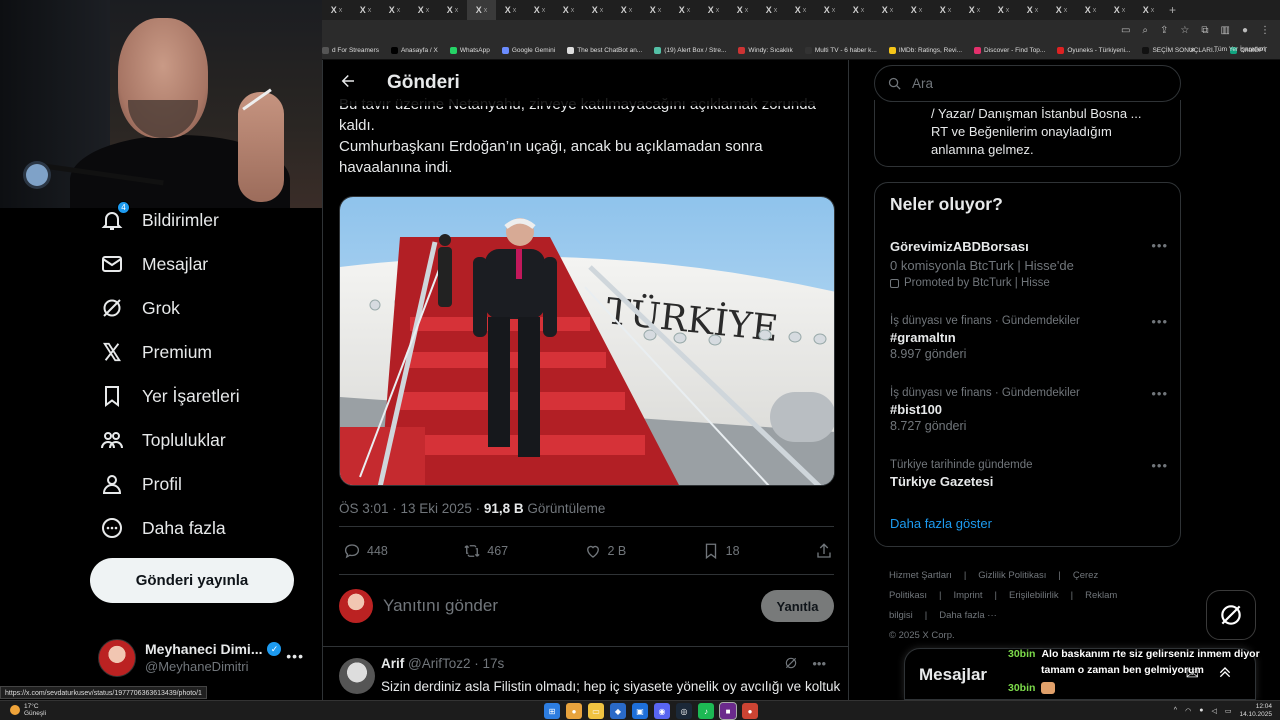 The width and height of the screenshot is (1280, 720). I want to click on post-button: Gönderi yayınla, so click(192, 580).